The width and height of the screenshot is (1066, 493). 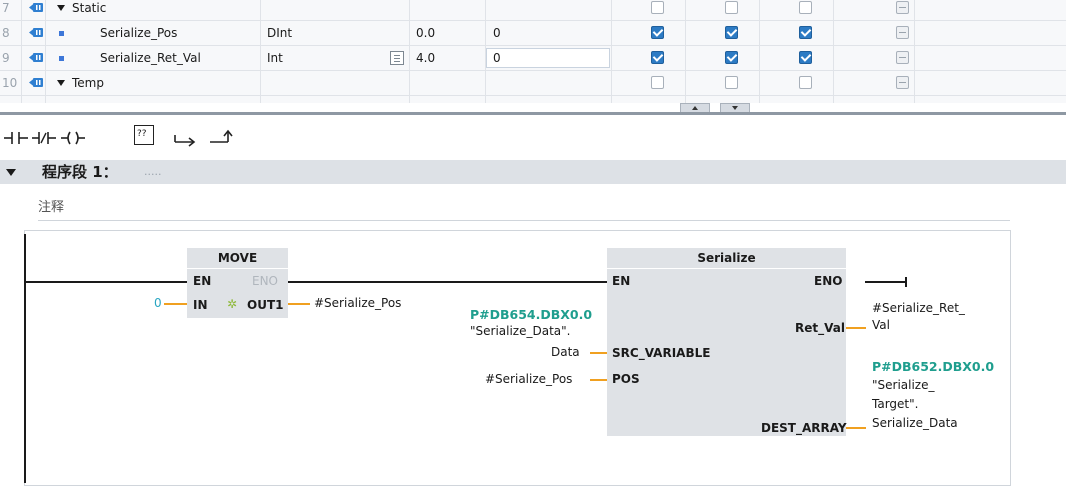 What do you see at coordinates (335, 58) in the screenshot?
I see `data-type: Int` at bounding box center [335, 58].